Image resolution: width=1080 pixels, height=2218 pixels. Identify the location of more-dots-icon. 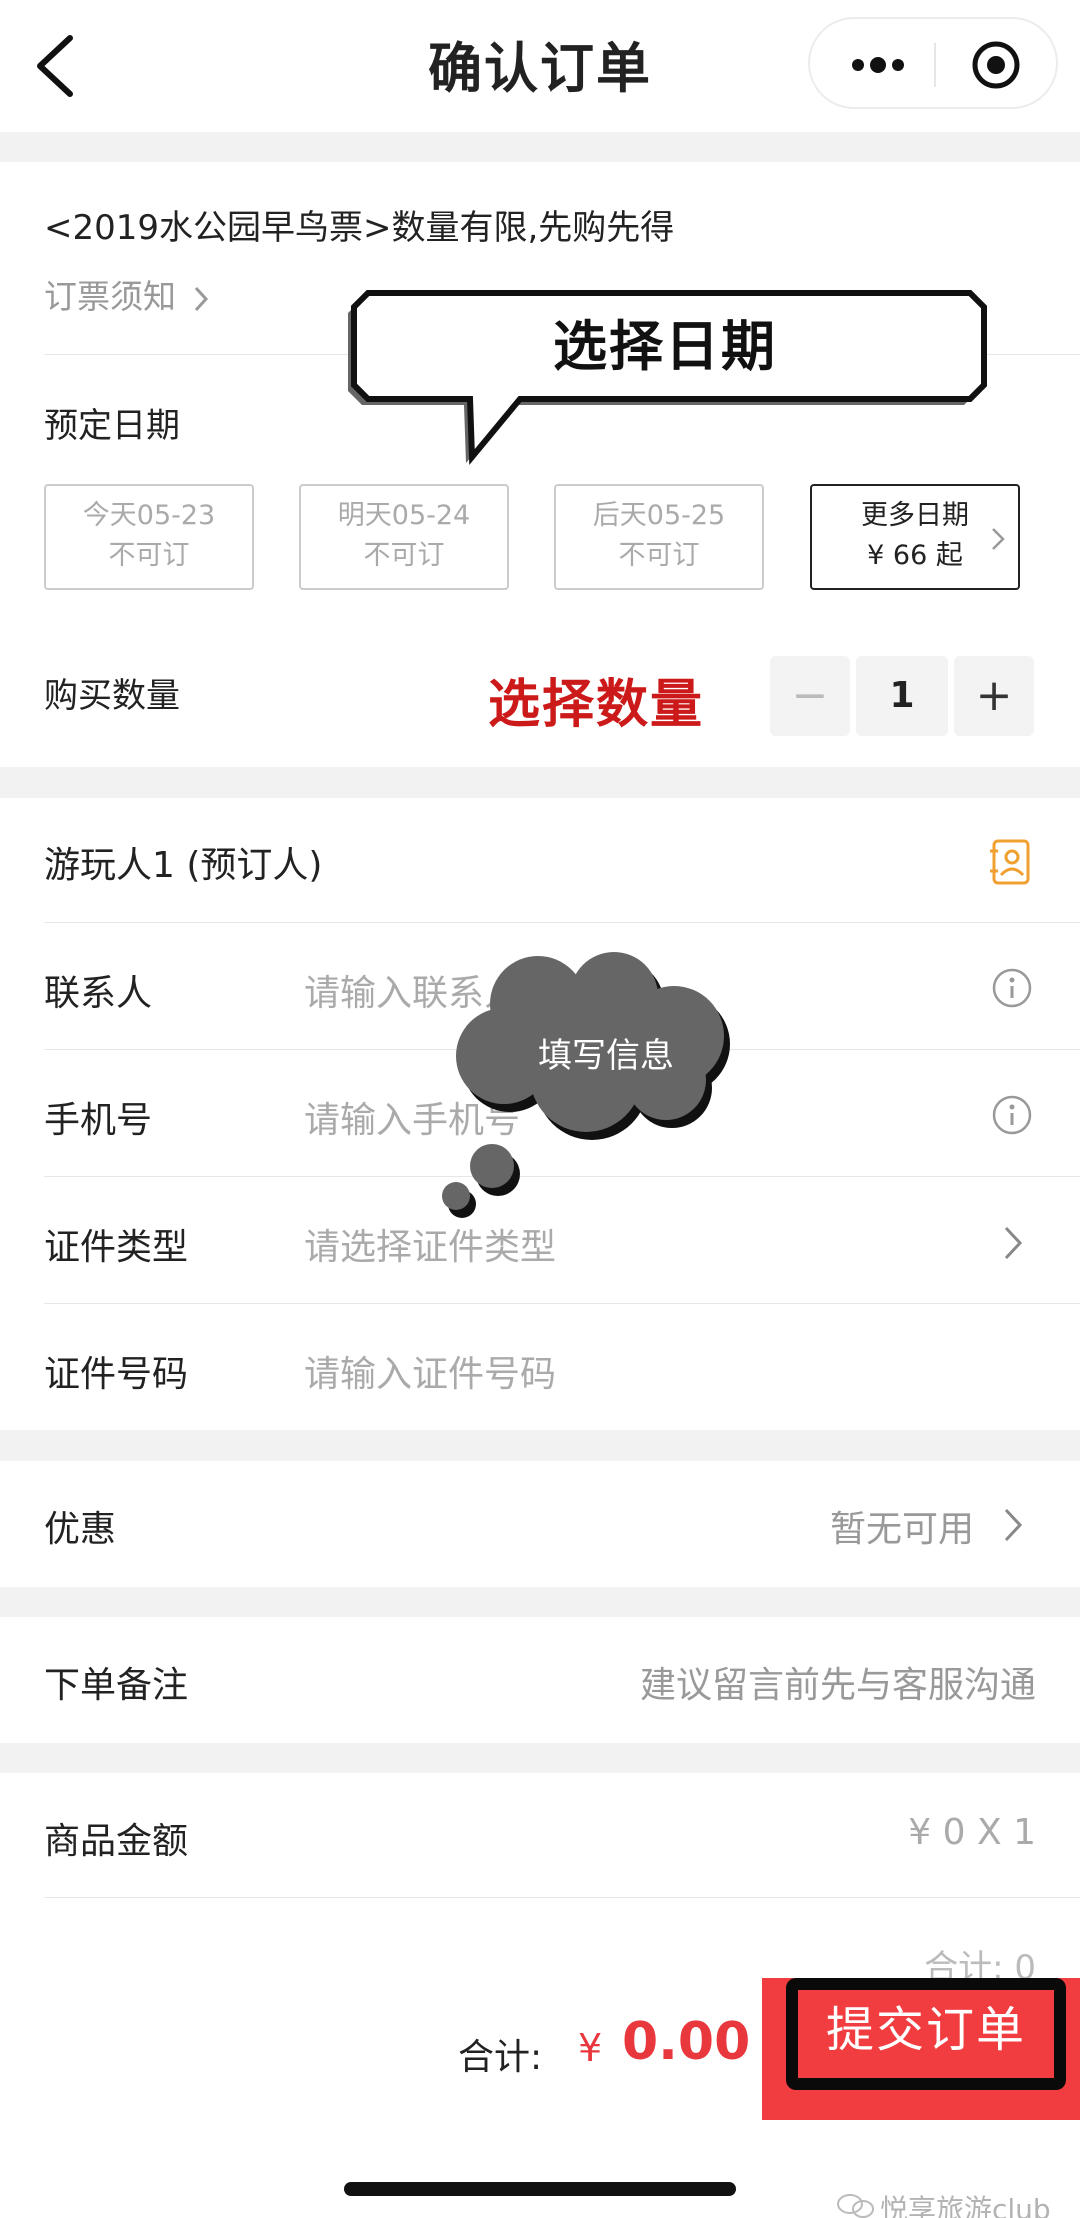
(878, 65).